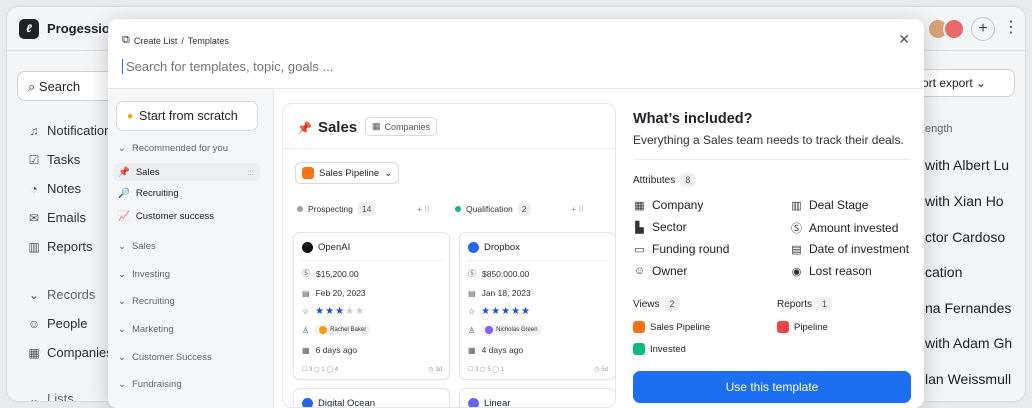  I want to click on table-cell: with Xian Ho, so click(964, 201).